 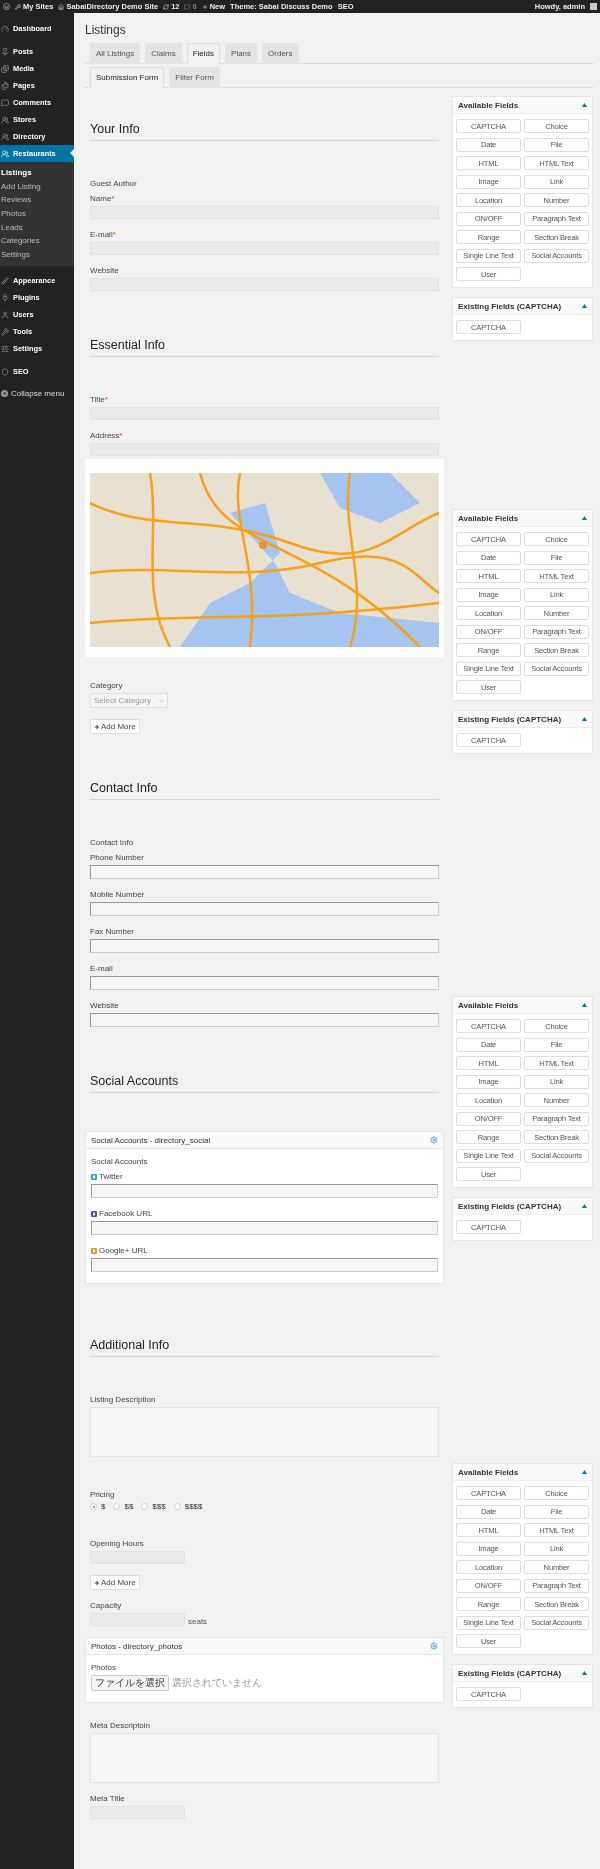 I want to click on field-label: Mobile Number, so click(x=117, y=894).